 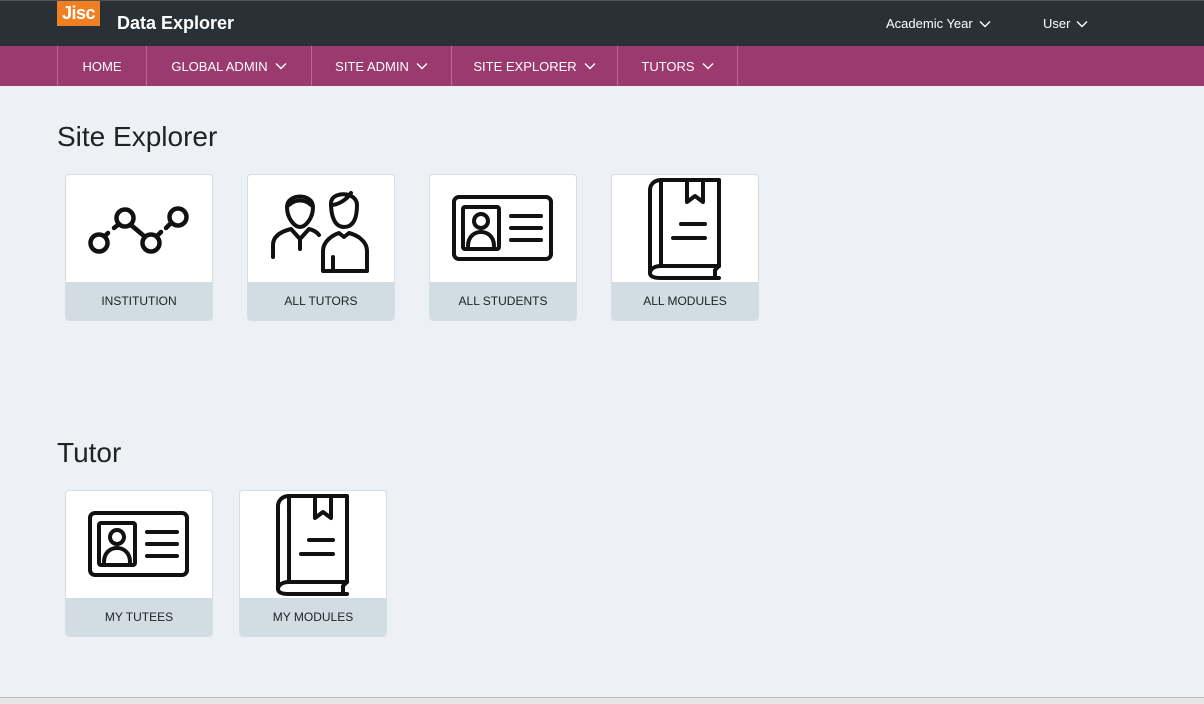 What do you see at coordinates (313, 617) in the screenshot?
I see `tile-my-modules-label: MY MODULES` at bounding box center [313, 617].